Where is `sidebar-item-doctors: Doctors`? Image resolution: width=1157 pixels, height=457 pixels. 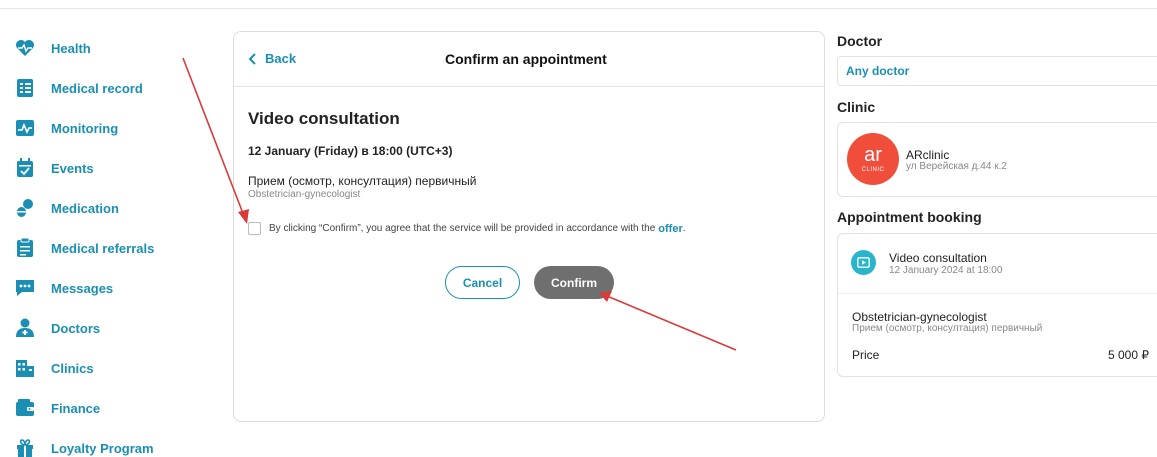
sidebar-item-doctors: Doctors is located at coordinates (57, 328).